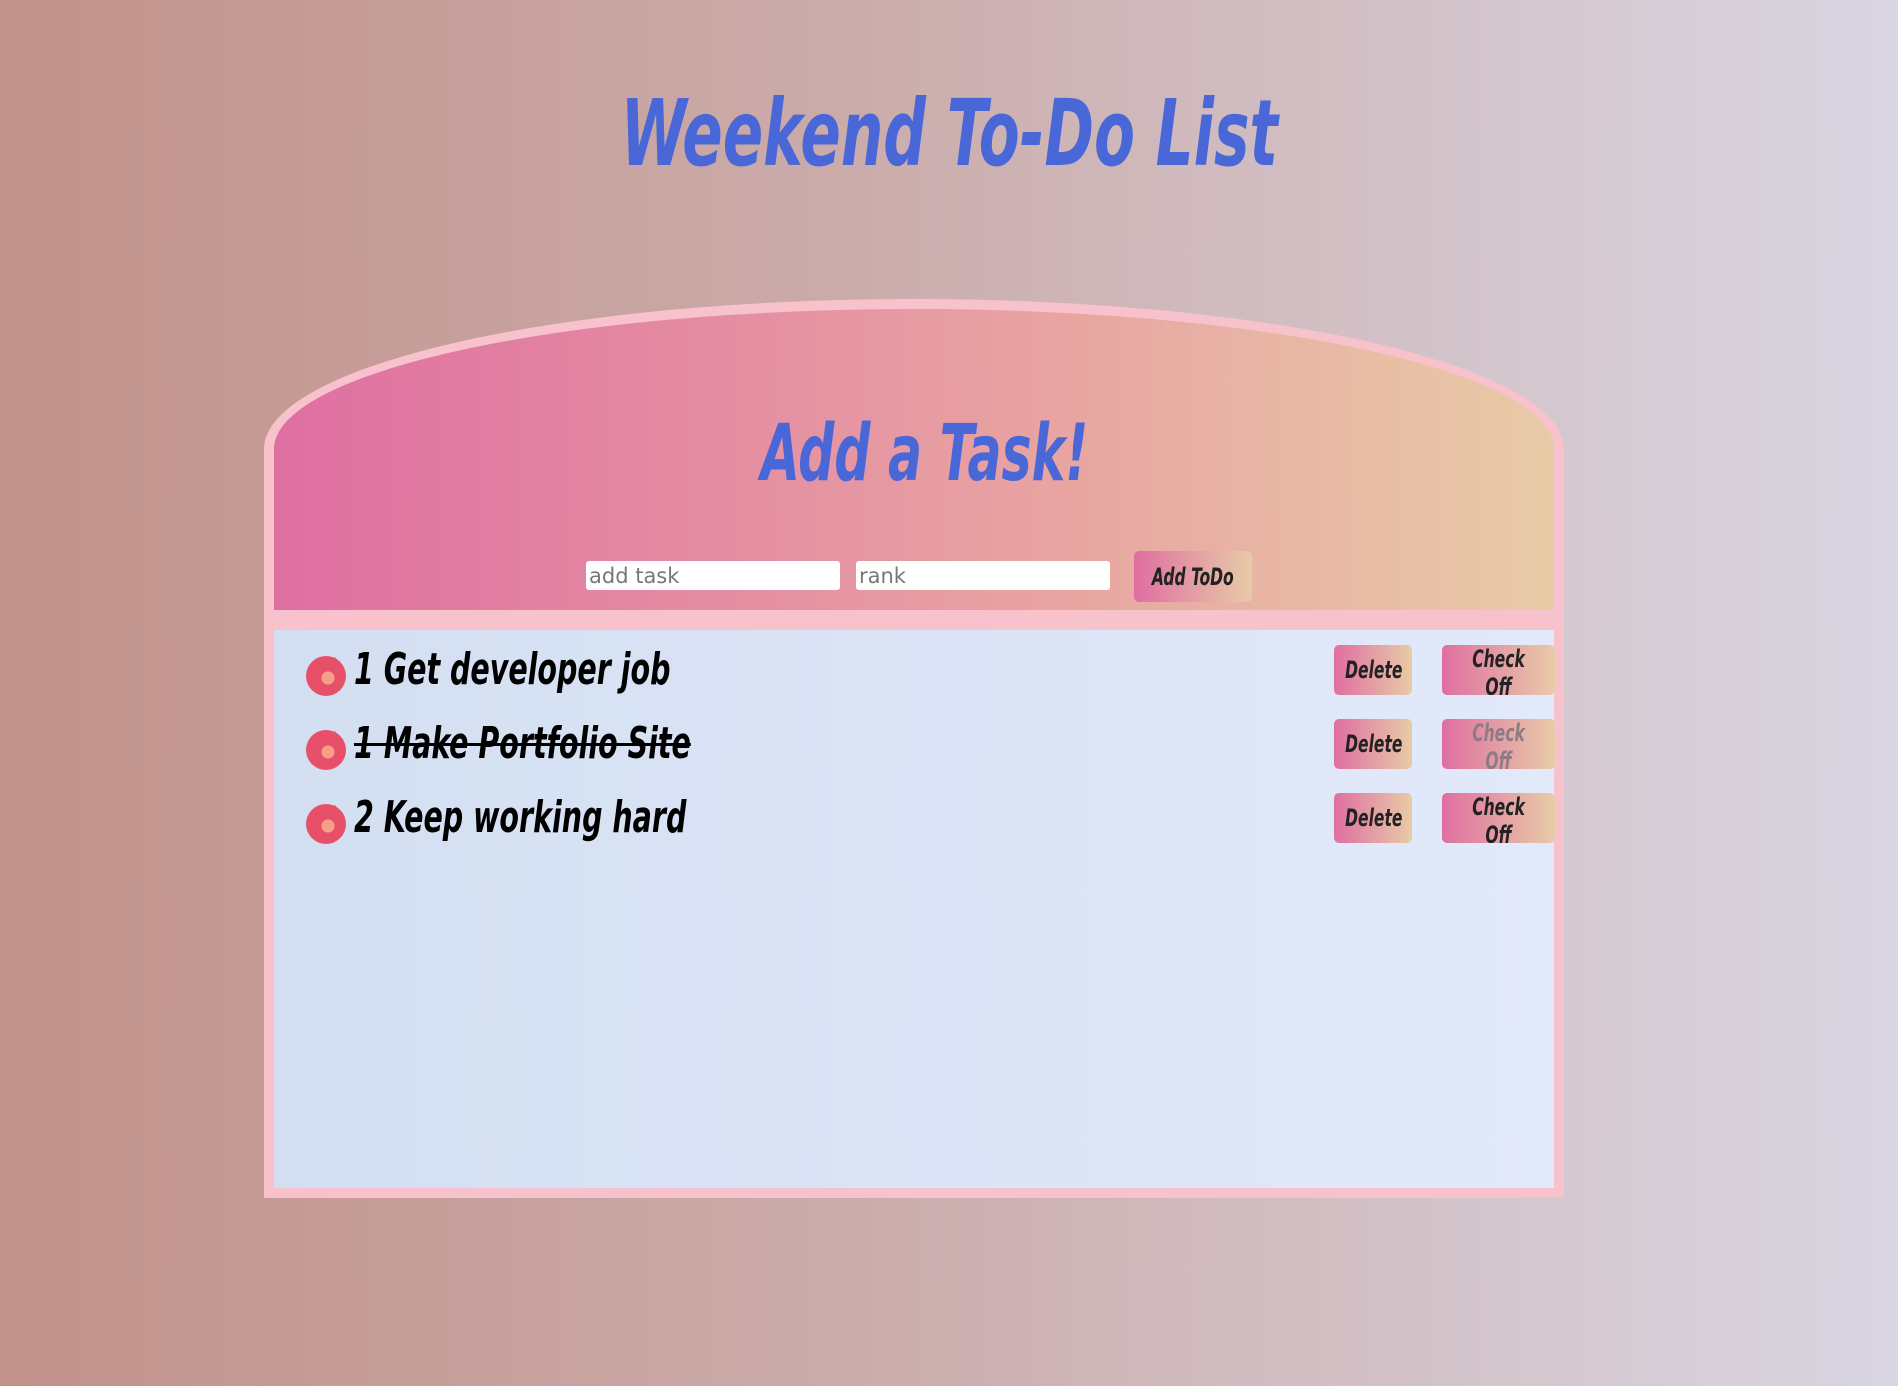  I want to click on list-item: 1 Make Portfolio Site Delete Check Off, so click(929, 755).